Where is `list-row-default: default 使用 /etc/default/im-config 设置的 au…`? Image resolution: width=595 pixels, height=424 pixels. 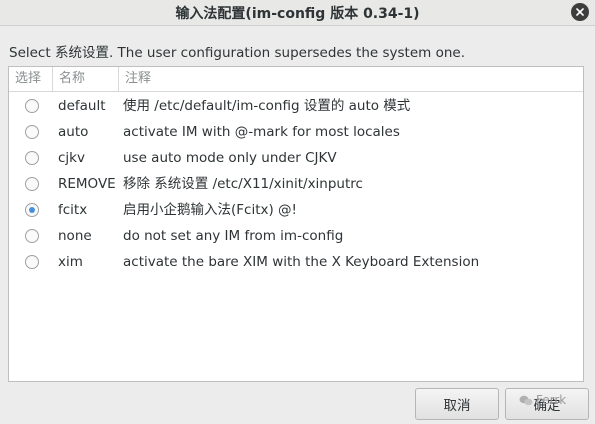 list-row-default: default 使用 /etc/default/im-config 设置的 au… is located at coordinates (296, 106).